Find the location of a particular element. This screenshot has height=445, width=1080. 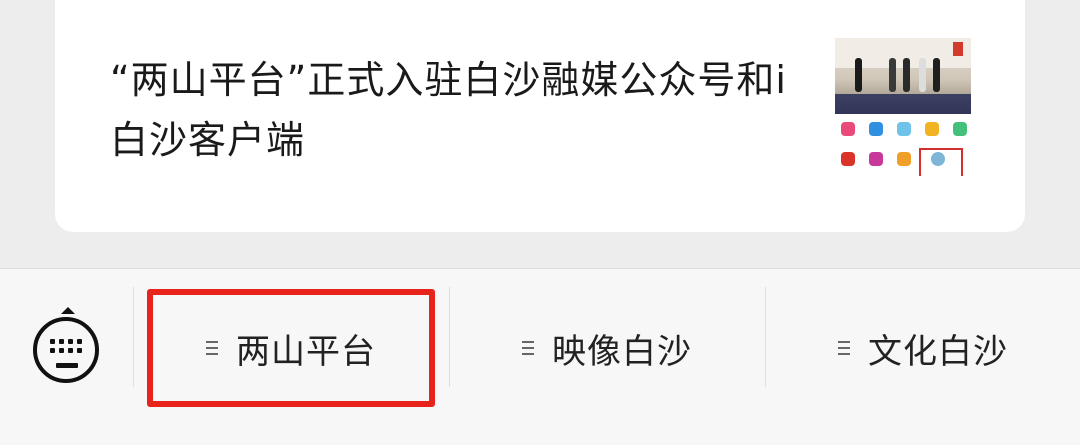

article-thumbnail-image is located at coordinates (903, 107).